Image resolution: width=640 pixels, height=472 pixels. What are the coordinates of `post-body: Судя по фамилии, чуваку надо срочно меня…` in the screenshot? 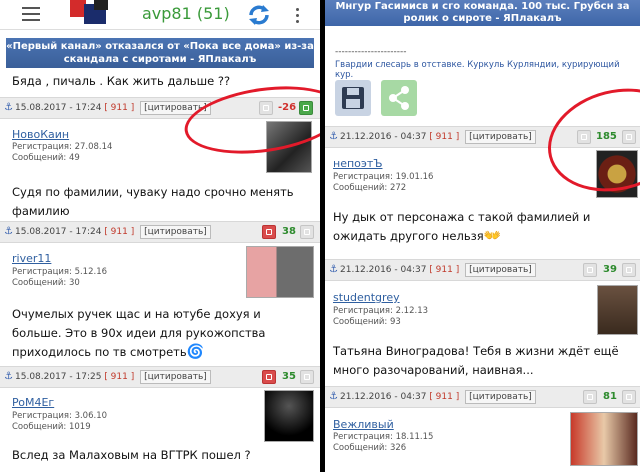 It's located at (153, 201).